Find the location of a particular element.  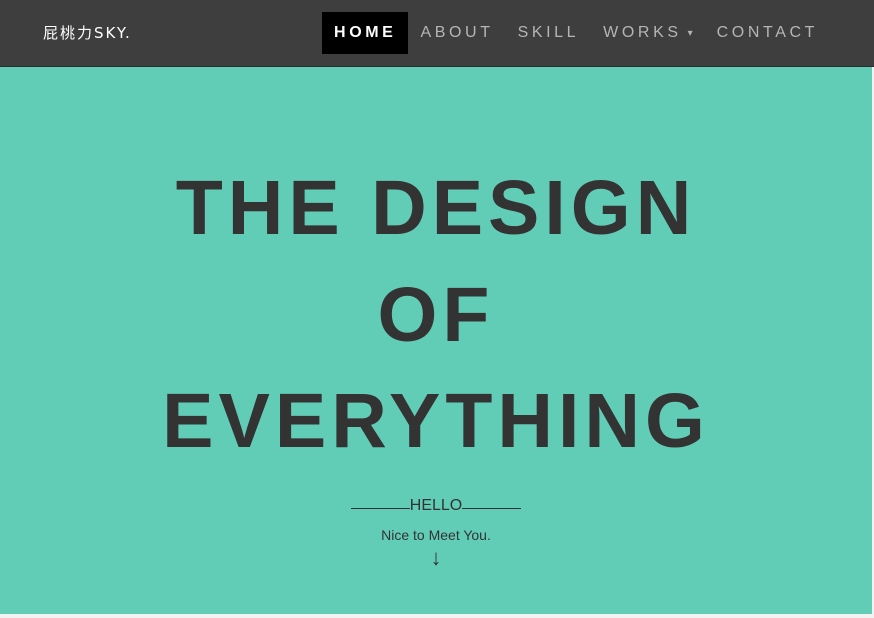

divider-line-right is located at coordinates (491, 508).